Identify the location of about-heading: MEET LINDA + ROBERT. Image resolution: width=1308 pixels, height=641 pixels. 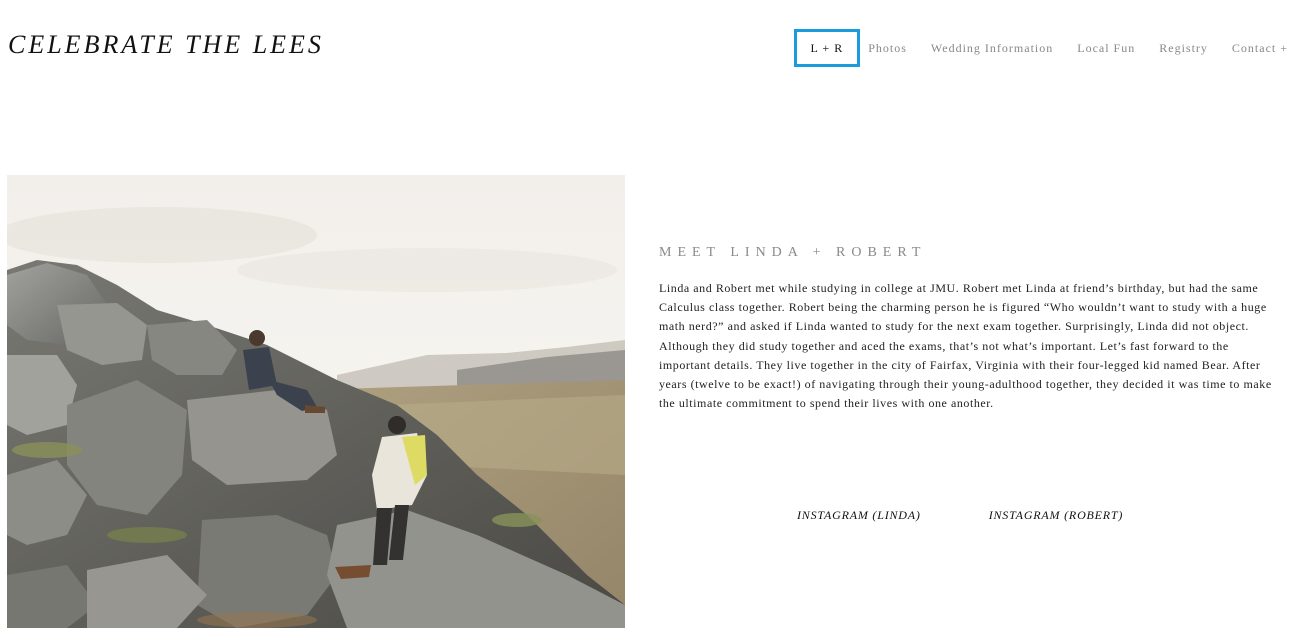
(793, 252).